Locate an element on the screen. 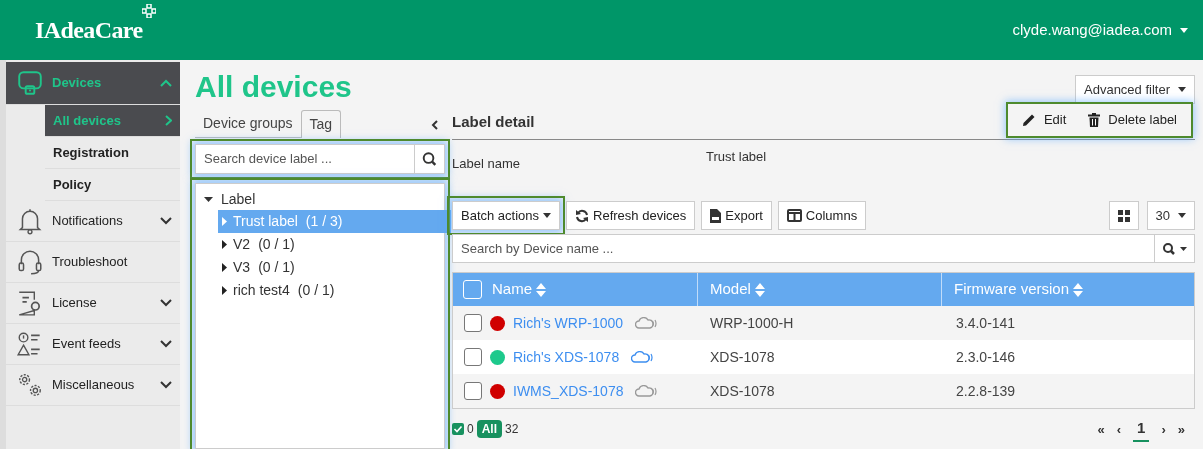  page-size-dropdown: 30 is located at coordinates (1170, 215).